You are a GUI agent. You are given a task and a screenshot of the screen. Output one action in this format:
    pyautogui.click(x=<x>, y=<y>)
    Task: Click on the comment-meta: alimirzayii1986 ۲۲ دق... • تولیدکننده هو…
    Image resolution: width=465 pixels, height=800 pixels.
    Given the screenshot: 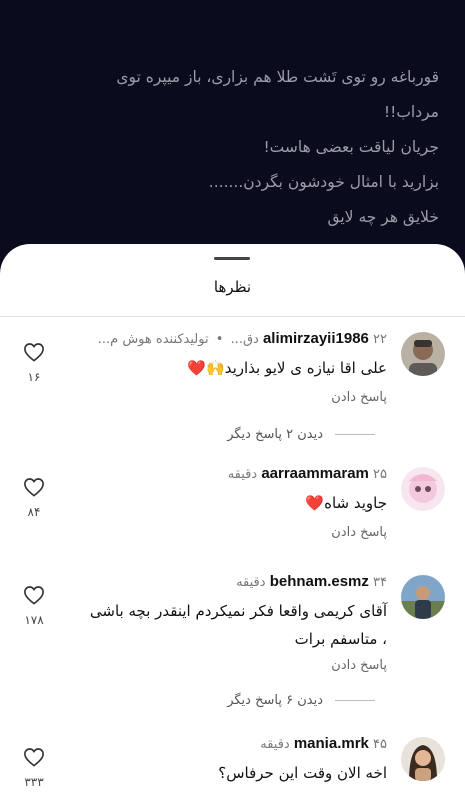 What is the action you would take?
    pyautogui.click(x=242, y=339)
    